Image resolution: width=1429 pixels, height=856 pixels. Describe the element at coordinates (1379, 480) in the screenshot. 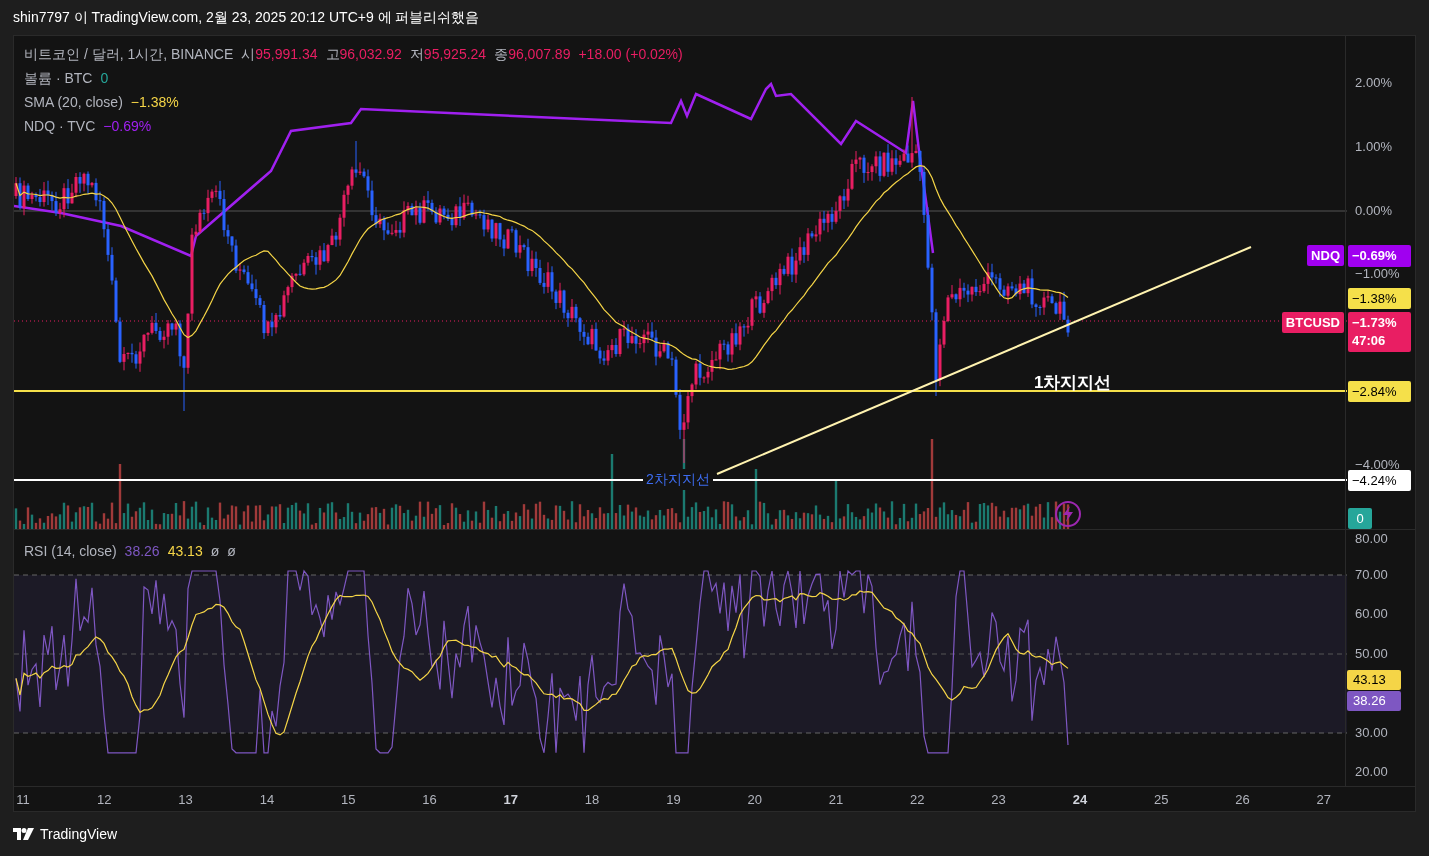

I see `price-badge: −4.24%` at that location.